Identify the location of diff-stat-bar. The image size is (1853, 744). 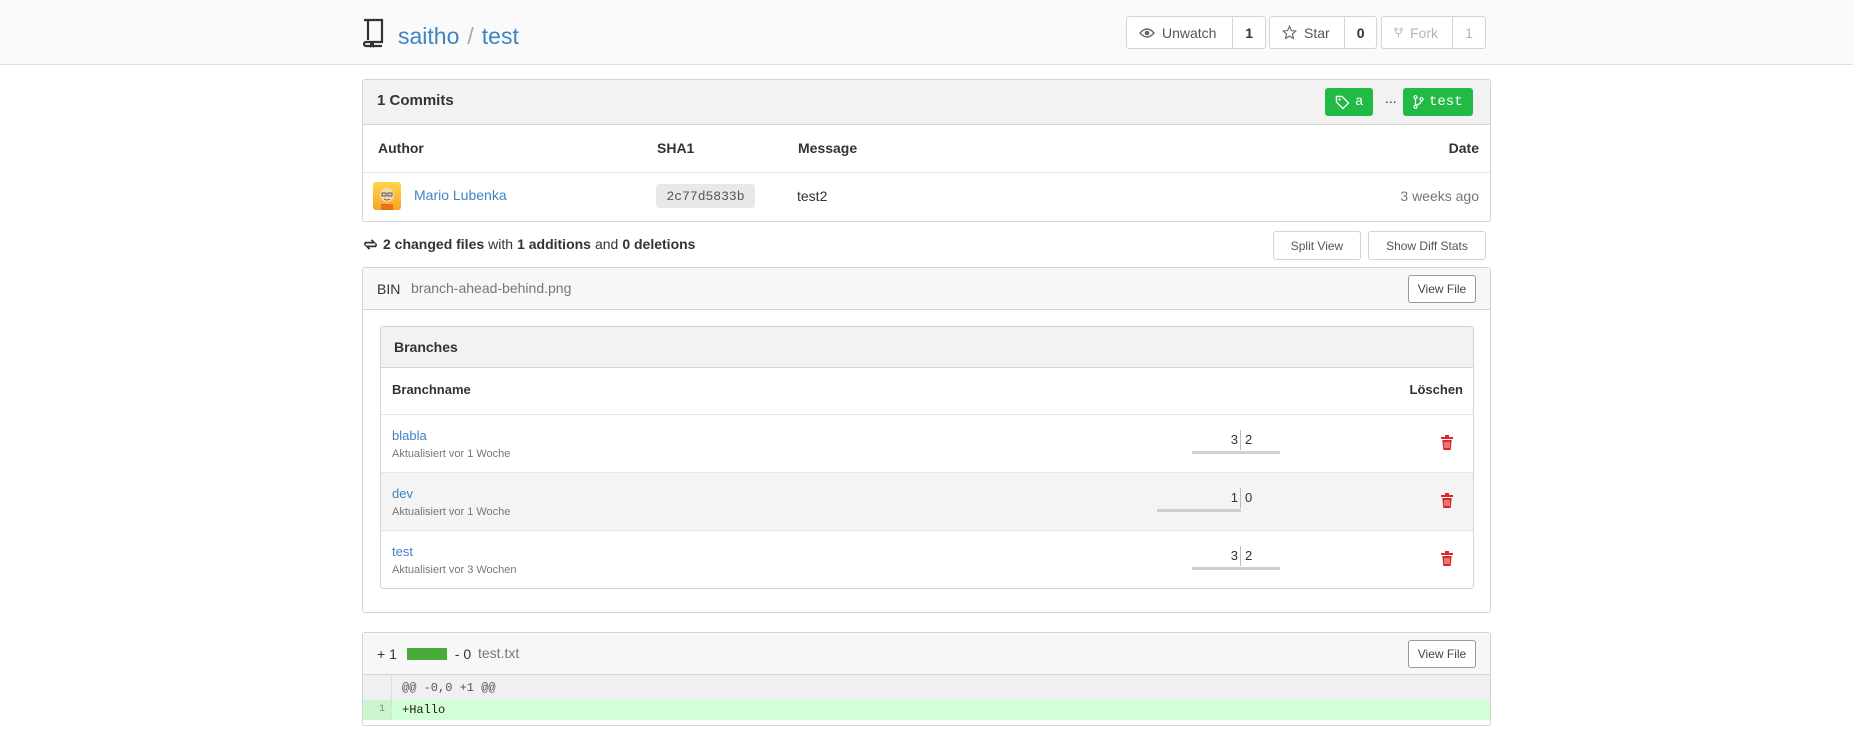
(426, 654).